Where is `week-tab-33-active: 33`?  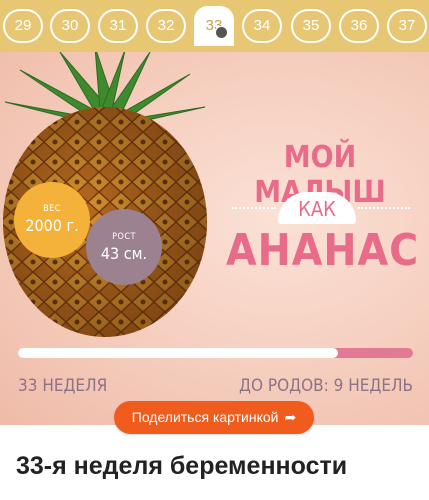
week-tab-33-active: 33 is located at coordinates (214, 26).